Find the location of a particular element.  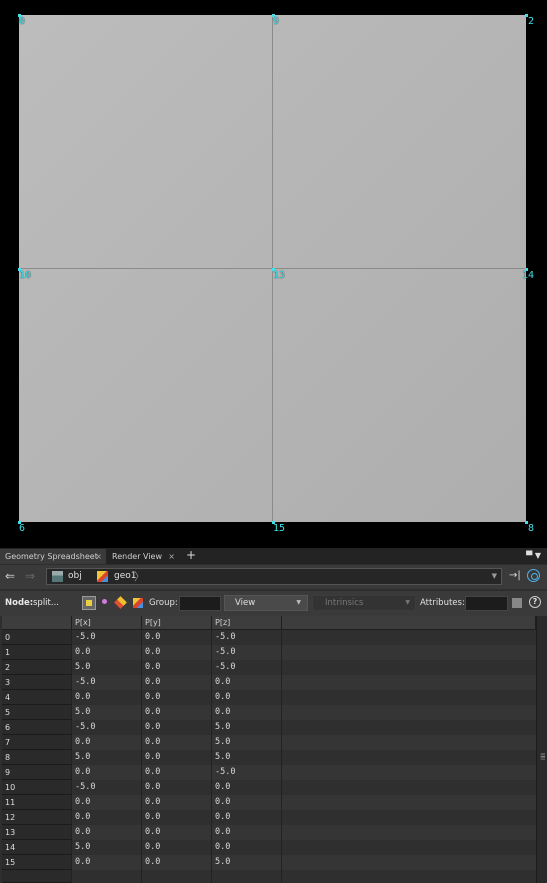

primitives-mode-button is located at coordinates (121, 603).